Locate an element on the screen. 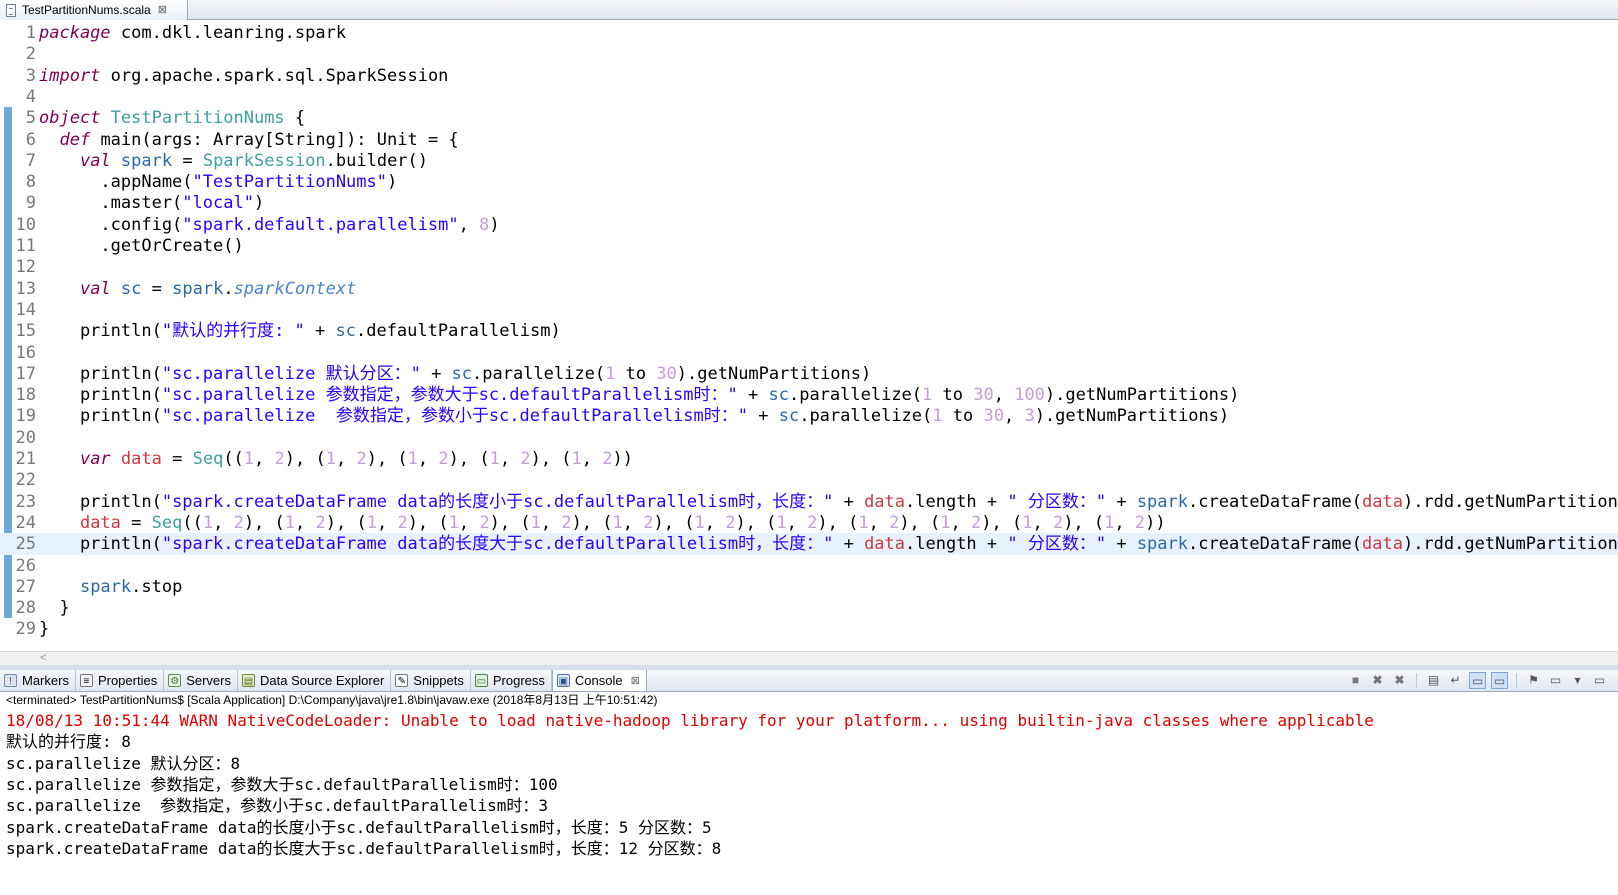  code-text: spark.stop is located at coordinates (110, 587).